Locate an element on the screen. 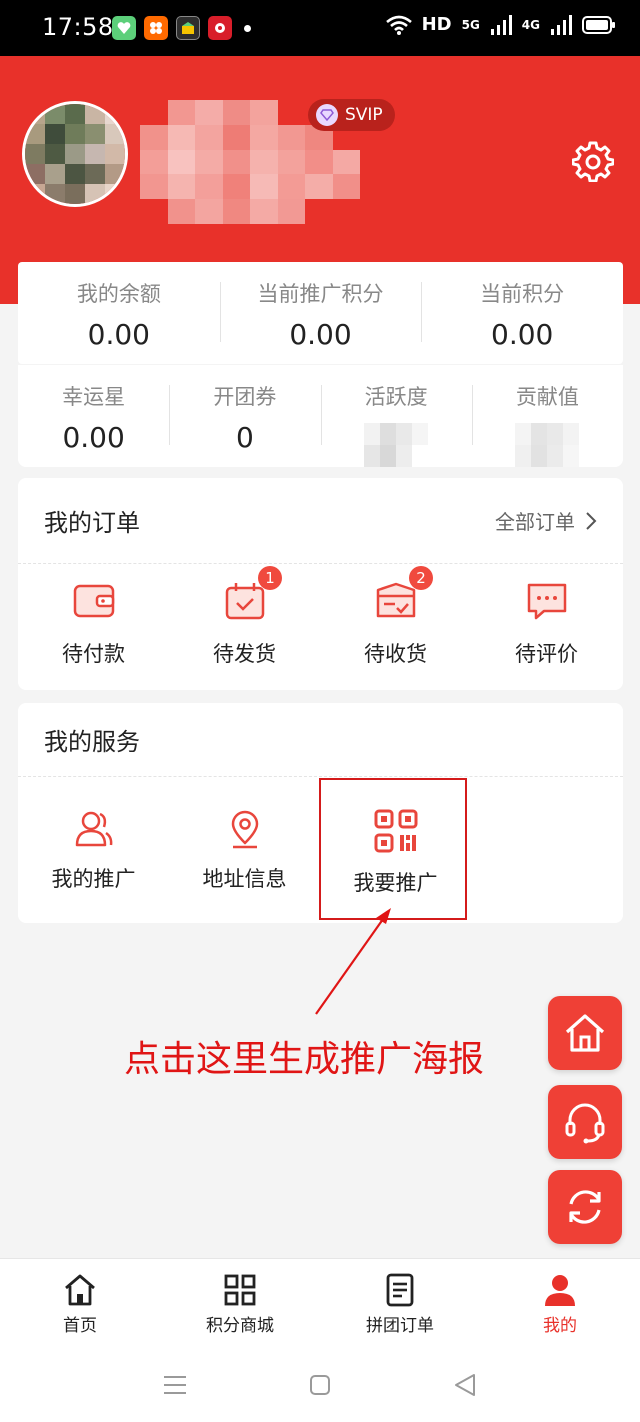  diamond-icon is located at coordinates (327, 115).